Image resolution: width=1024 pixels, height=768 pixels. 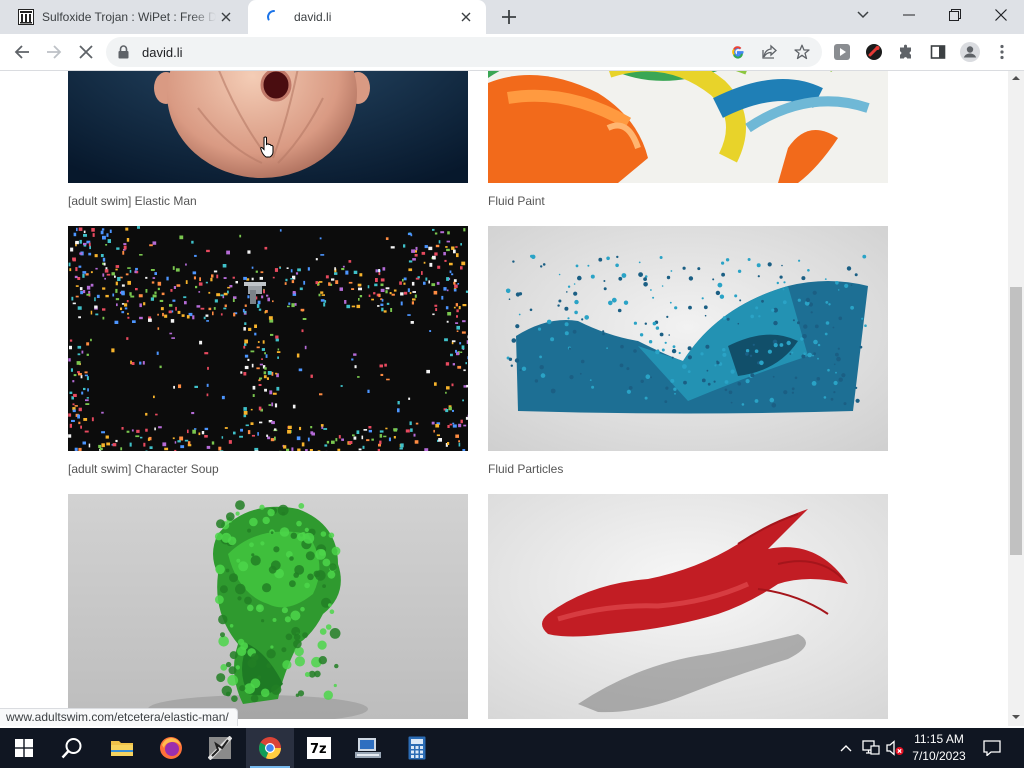 I want to click on notifications-button, so click(x=992, y=748).